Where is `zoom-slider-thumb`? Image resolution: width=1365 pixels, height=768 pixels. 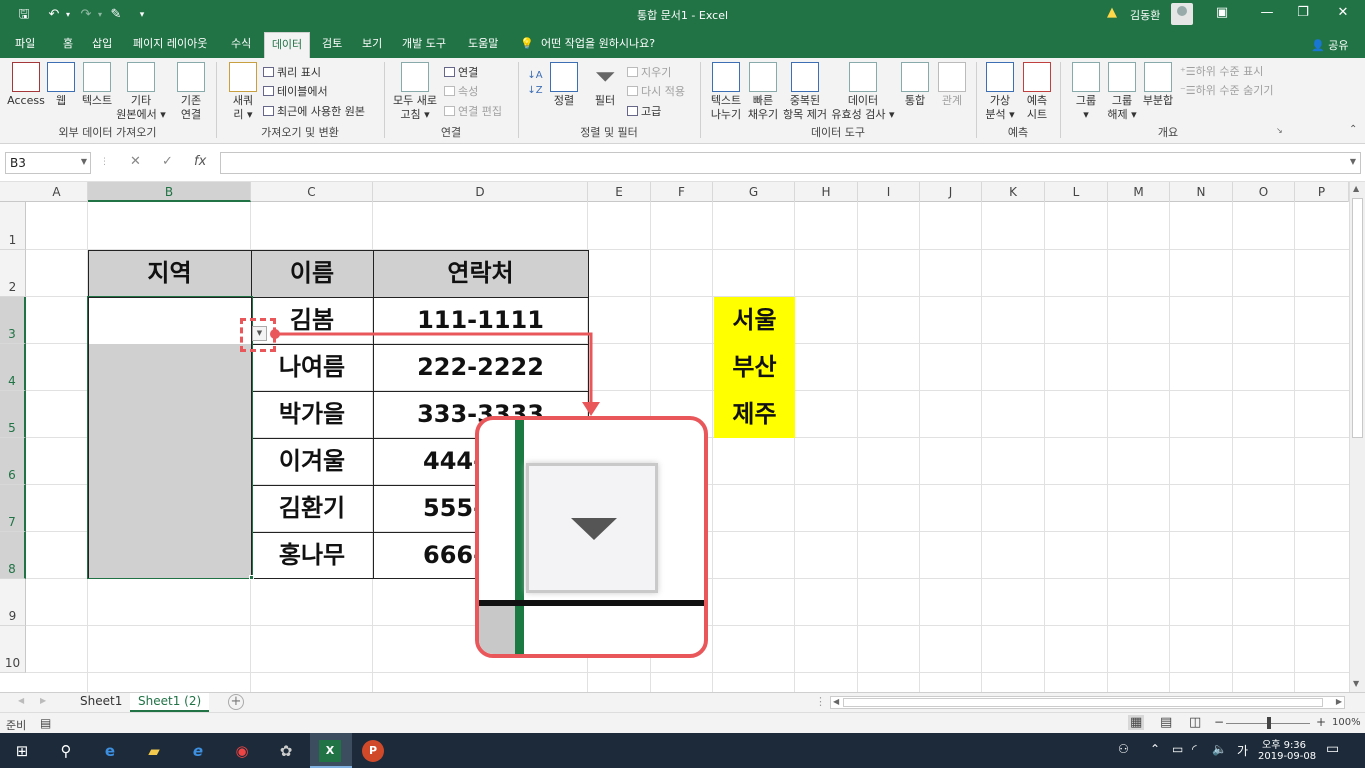 zoom-slider-thumb is located at coordinates (1269, 723).